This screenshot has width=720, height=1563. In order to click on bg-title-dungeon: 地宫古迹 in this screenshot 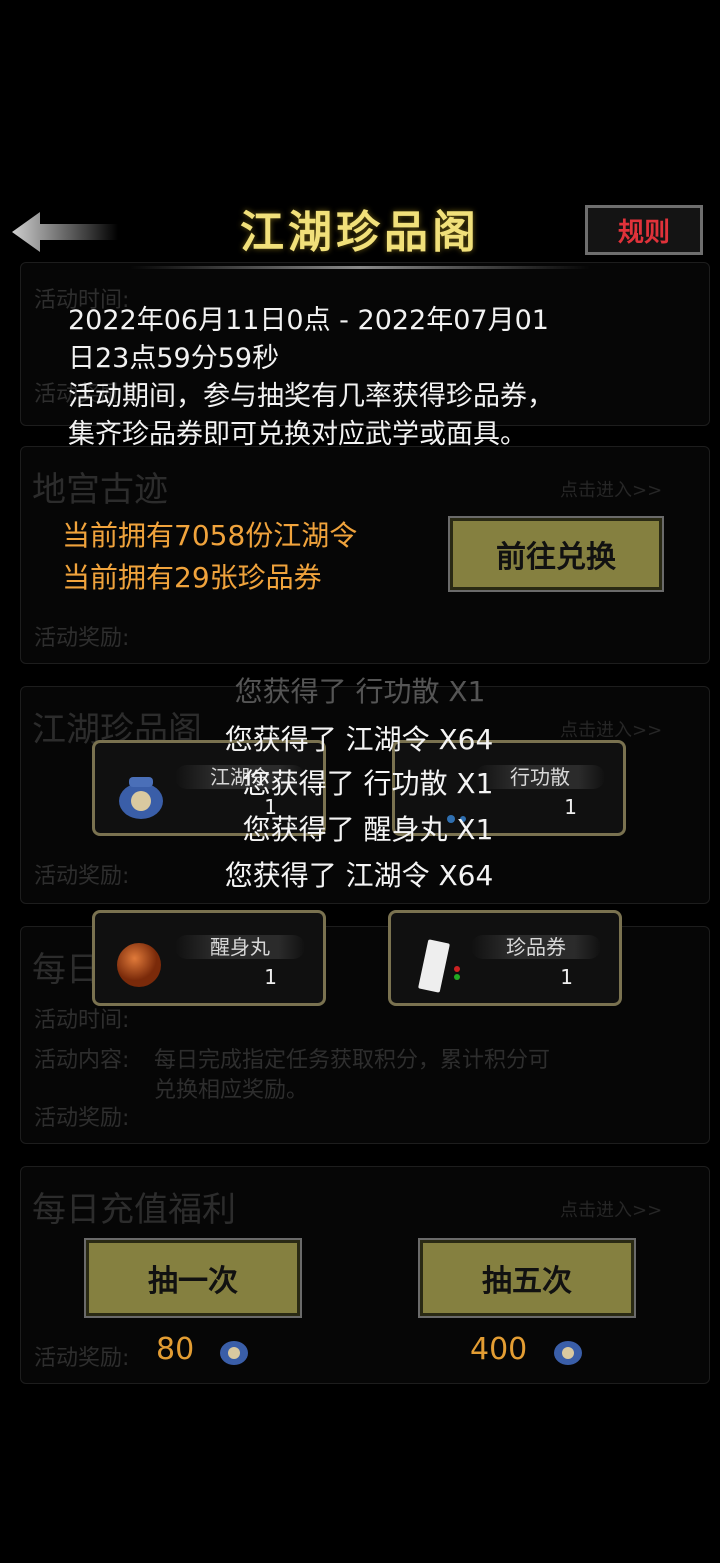, I will do `click(100, 490)`.